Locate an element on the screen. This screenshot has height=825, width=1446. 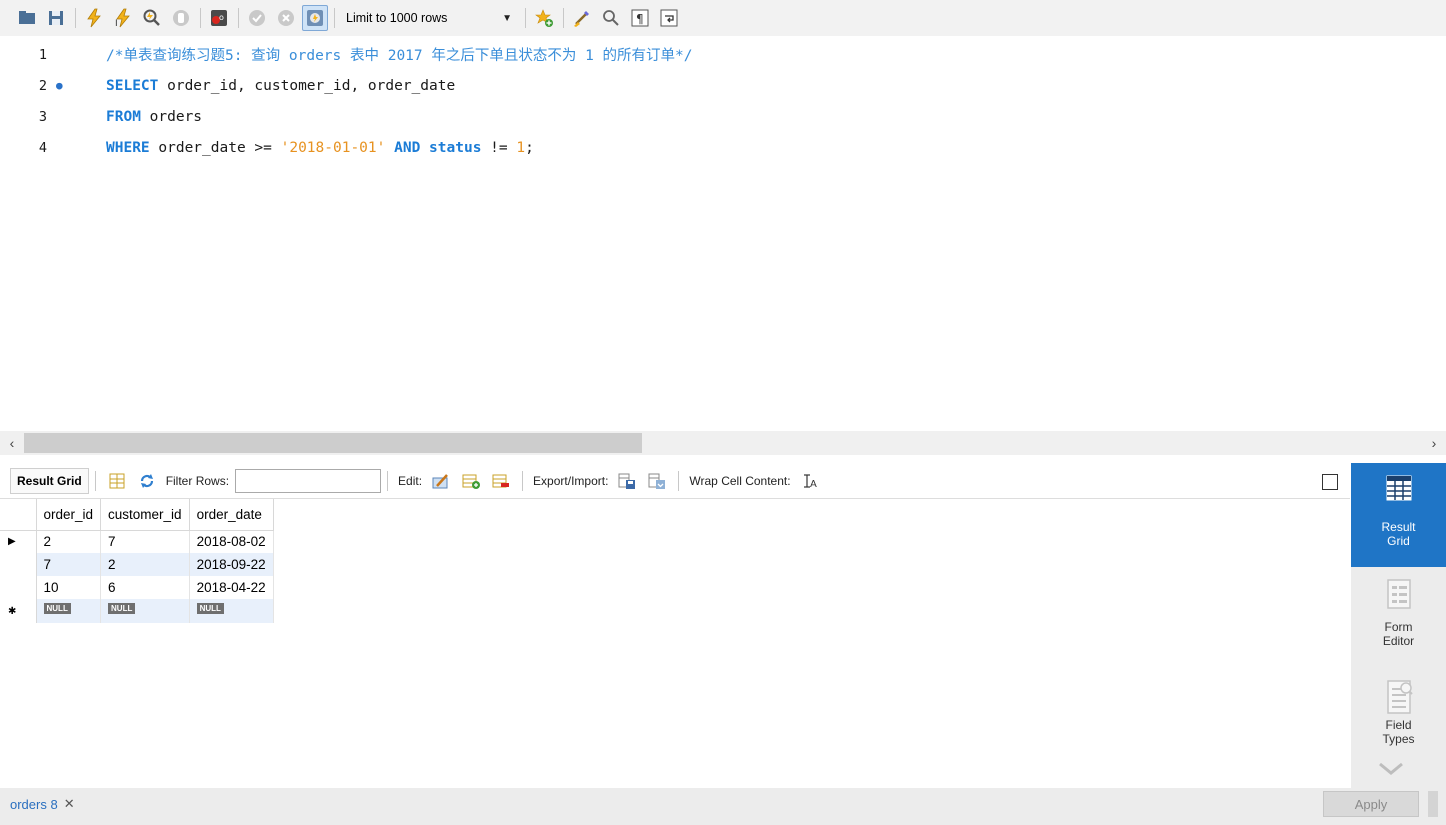
grid-layout-icon is located at coordinates (117, 481).